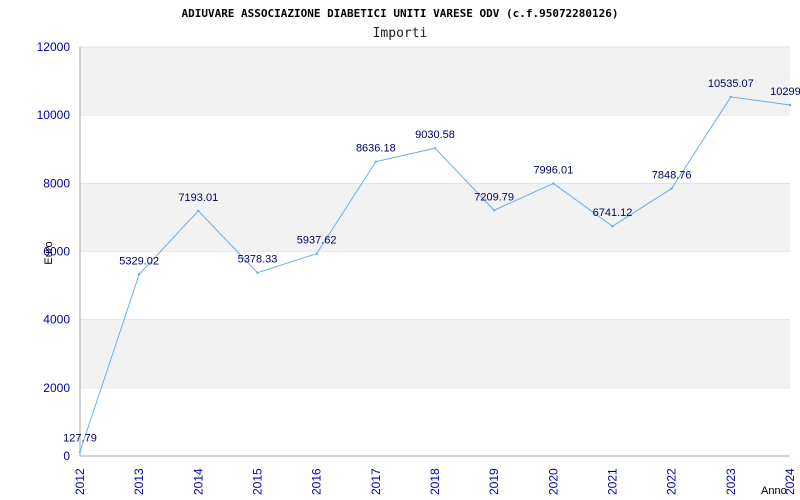  I want to click on data-label: 7193.01, so click(198, 198).